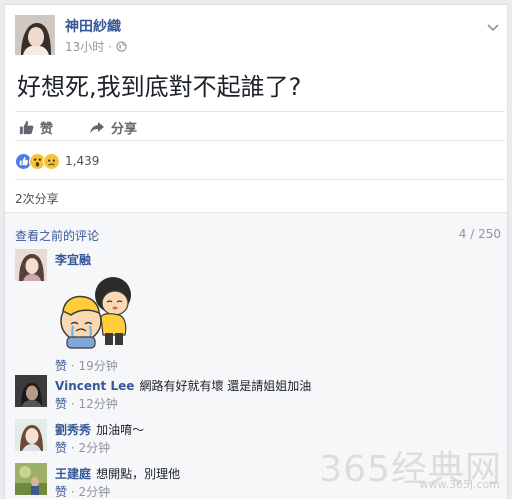  I want to click on like-label: 赞, so click(47, 129).